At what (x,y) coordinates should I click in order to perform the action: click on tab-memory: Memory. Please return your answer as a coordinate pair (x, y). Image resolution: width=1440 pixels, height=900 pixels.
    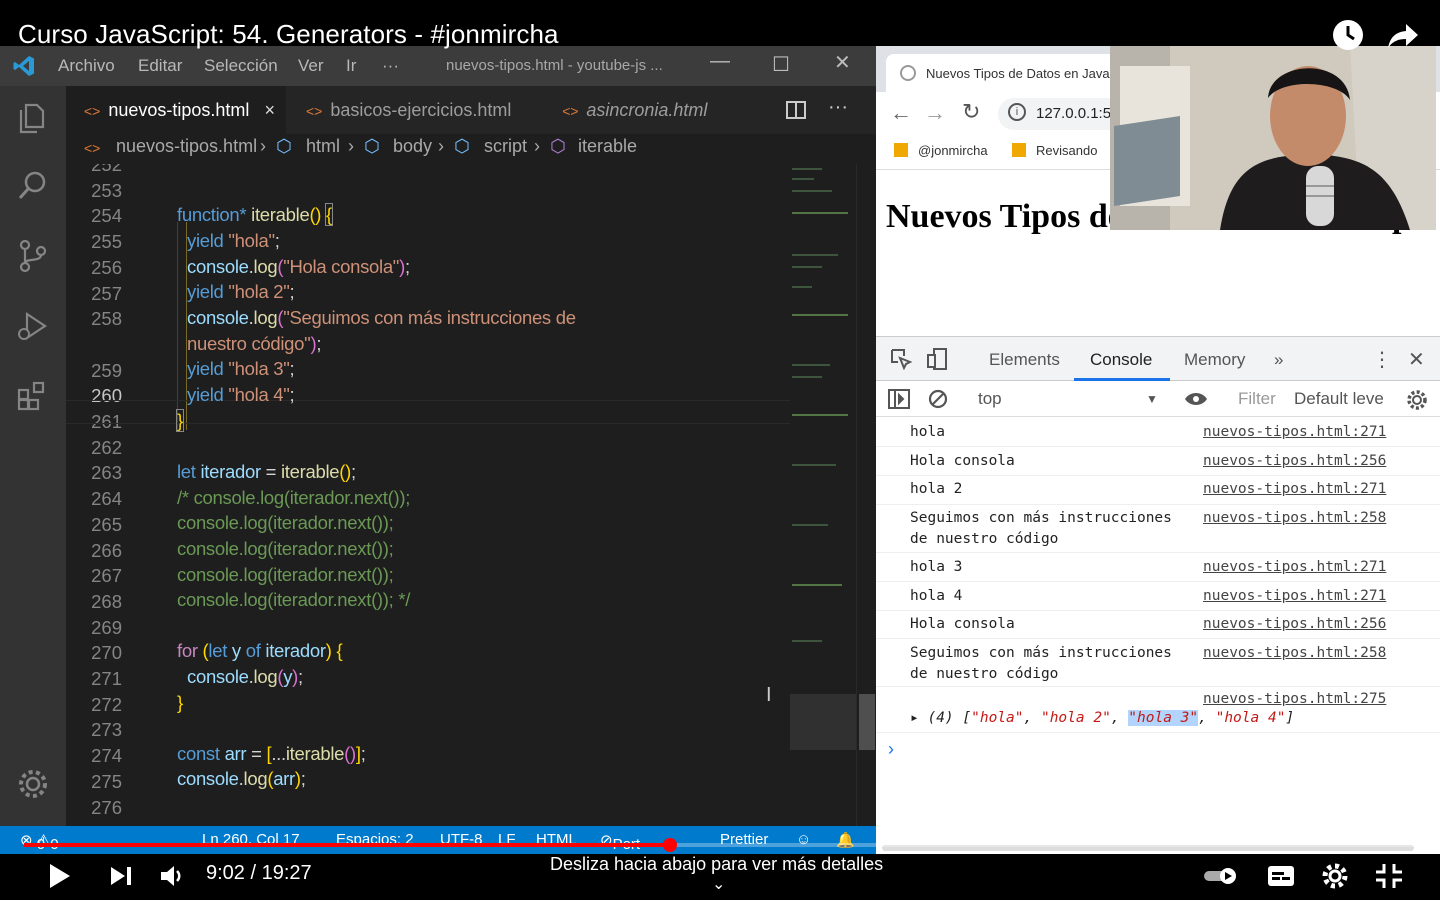
    Looking at the image, I should click on (1214, 360).